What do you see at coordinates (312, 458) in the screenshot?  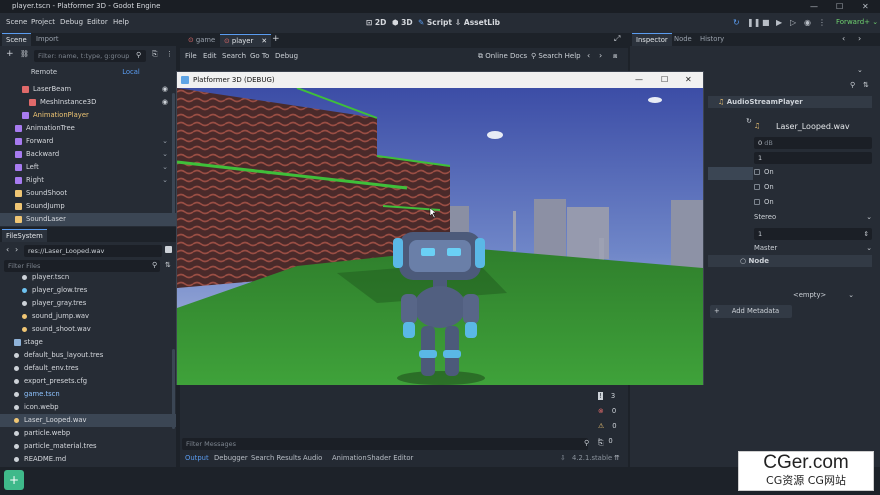 I see `tab-audio: Audio` at bounding box center [312, 458].